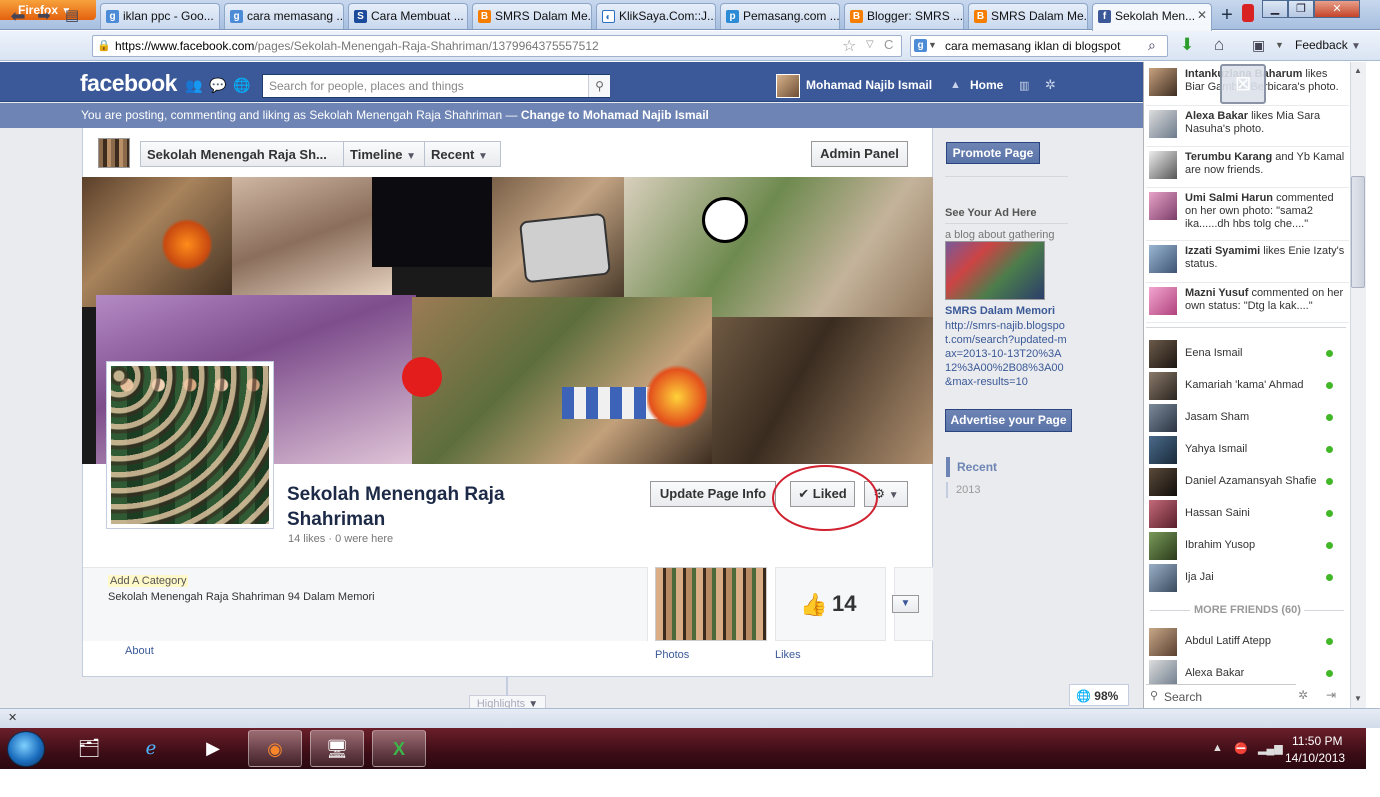 The width and height of the screenshot is (1380, 797). What do you see at coordinates (1228, 157) in the screenshot?
I see `ticker-name: Terumbu Karang` at bounding box center [1228, 157].